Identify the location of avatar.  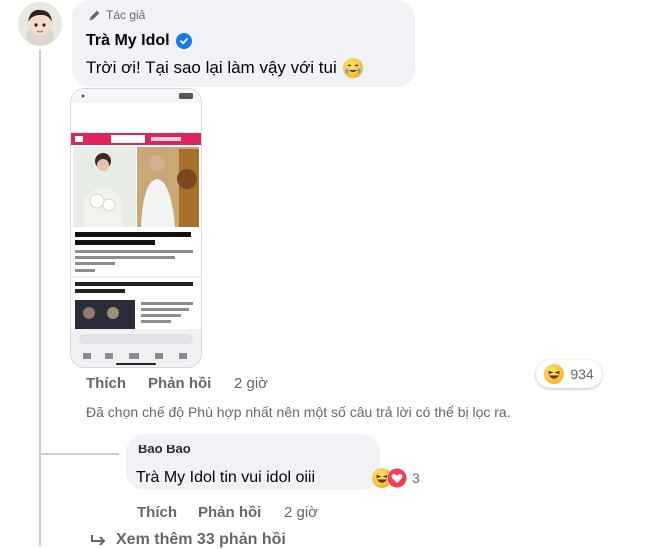
(40, 24).